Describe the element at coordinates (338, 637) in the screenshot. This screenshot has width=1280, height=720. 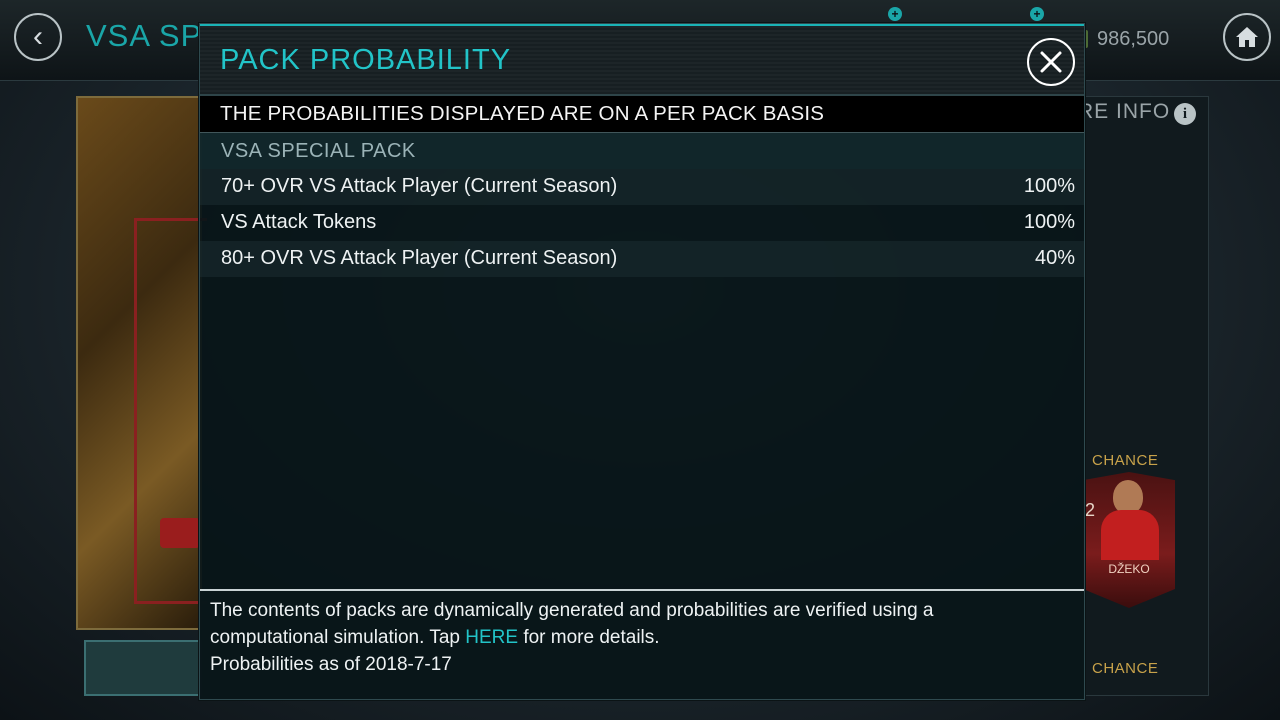
I see `footer-text: computational simulation. Tap` at that location.